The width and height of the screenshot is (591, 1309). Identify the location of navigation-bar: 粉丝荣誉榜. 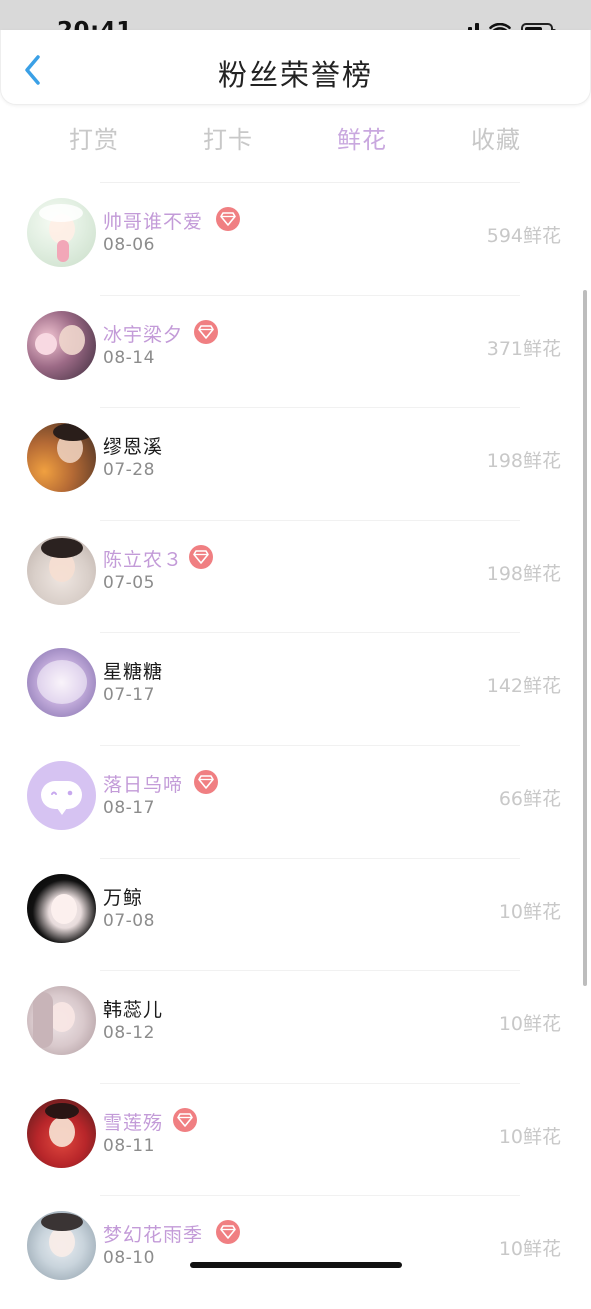
(295, 67).